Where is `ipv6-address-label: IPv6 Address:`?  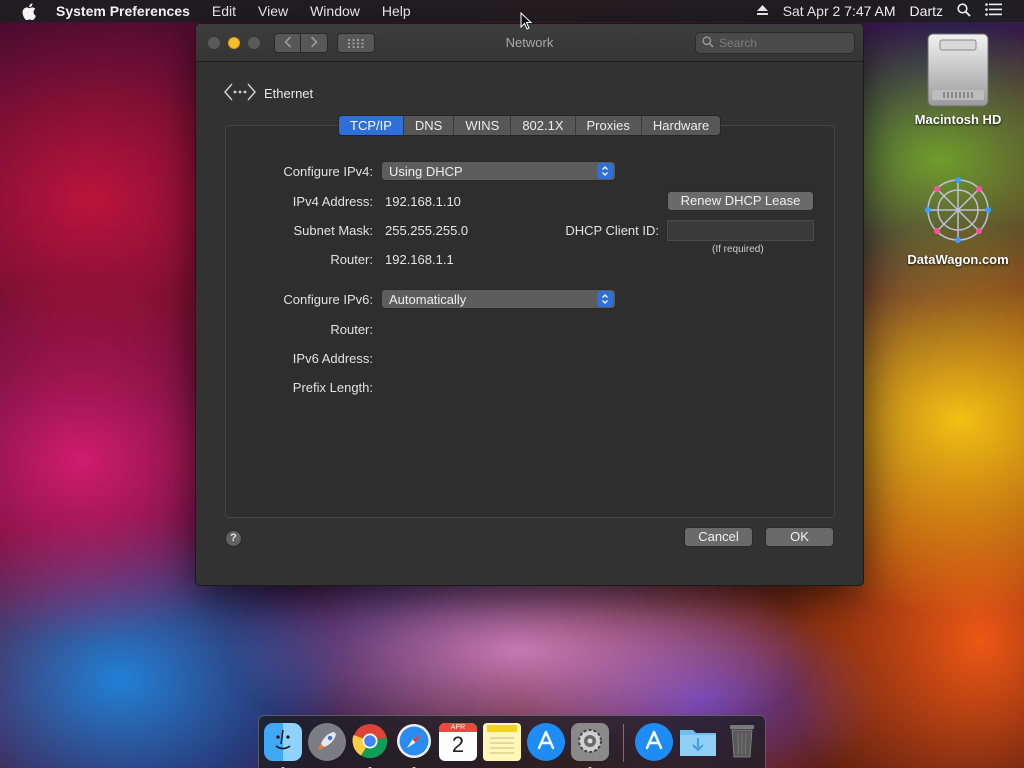
ipv6-address-label: IPv6 Address: is located at coordinates (332, 358).